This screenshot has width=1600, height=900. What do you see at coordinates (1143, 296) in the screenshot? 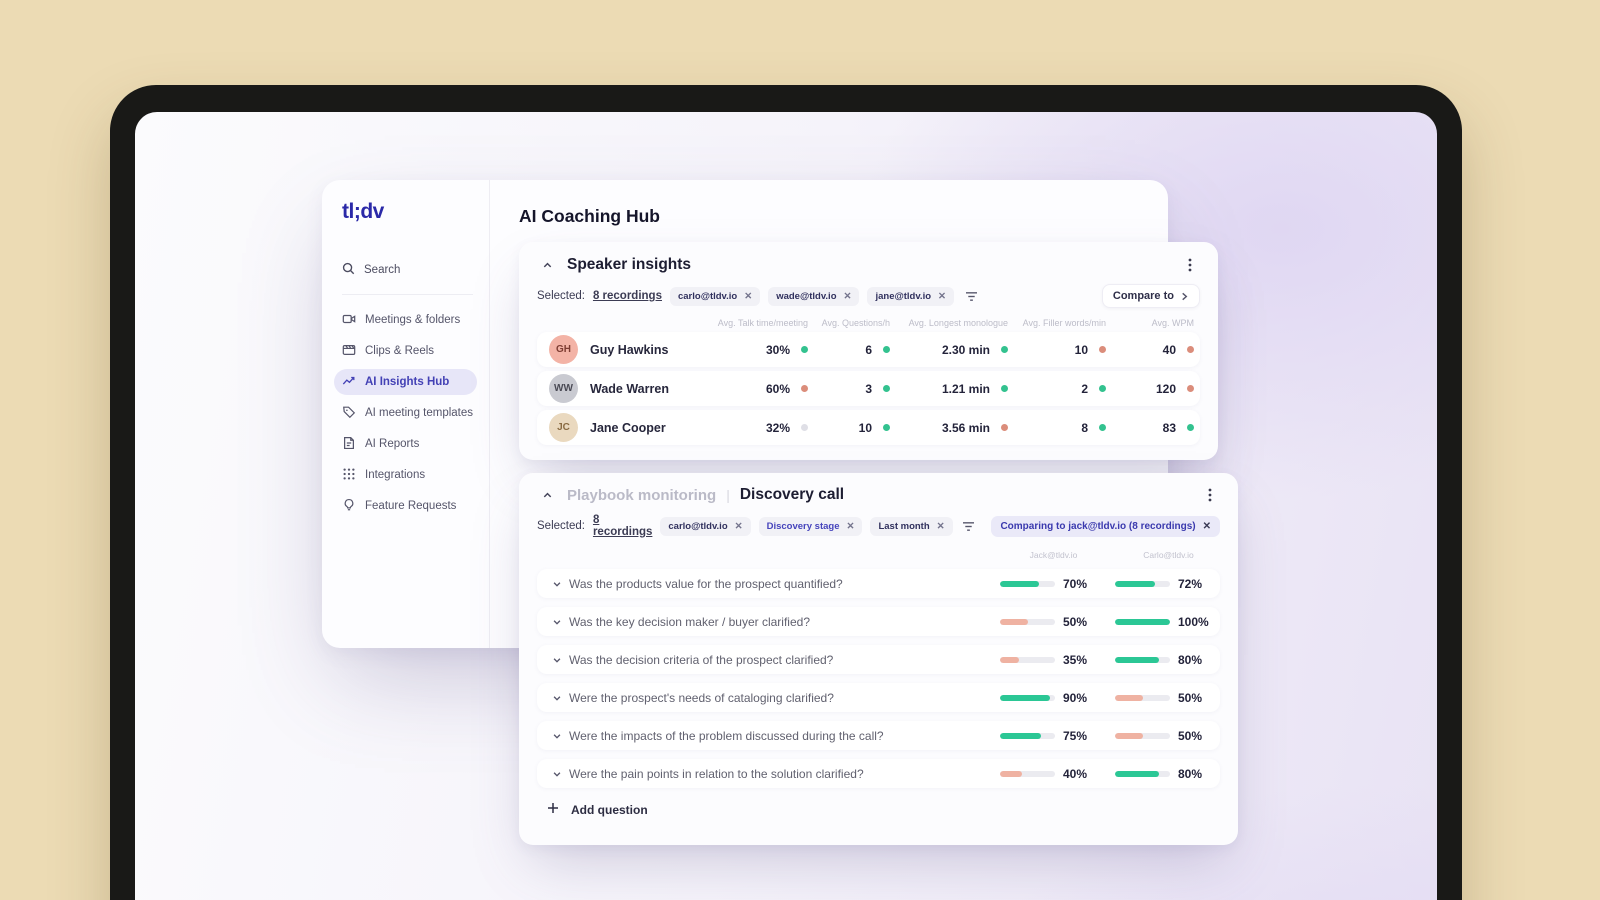
I see `compare-to-label: Compare to` at bounding box center [1143, 296].